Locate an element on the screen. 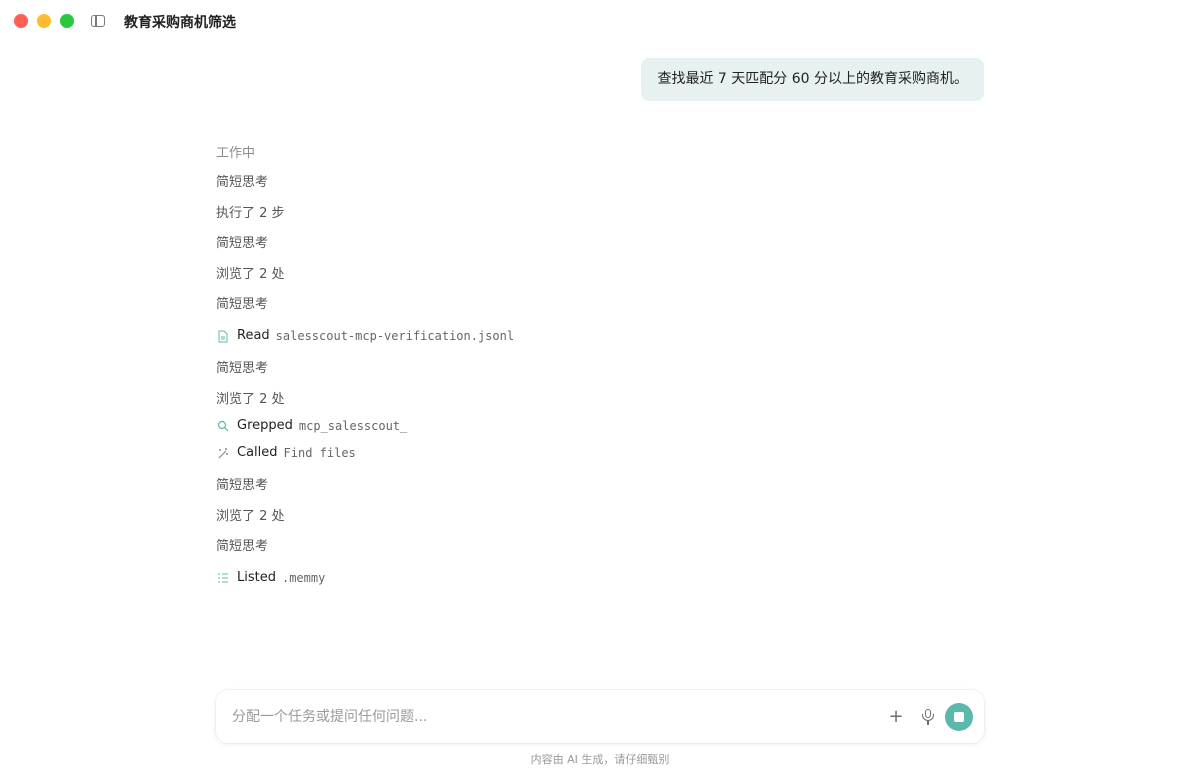  step-executed: 执行了 2 步 is located at coordinates (250, 214).